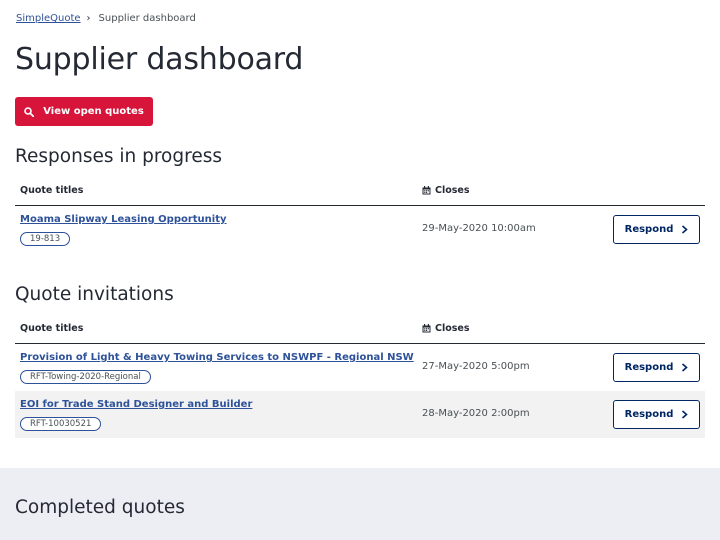 This screenshot has height=540, width=720. What do you see at coordinates (29, 111) in the screenshot?
I see `search-icon` at bounding box center [29, 111].